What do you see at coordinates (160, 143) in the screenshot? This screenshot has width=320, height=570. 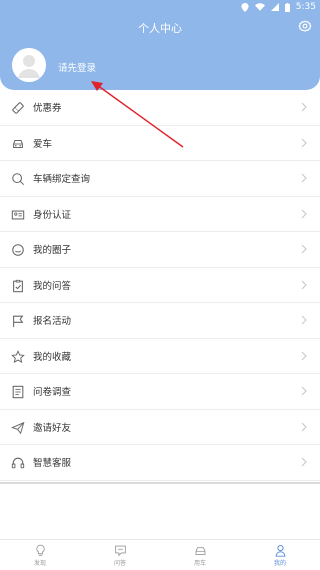 I see `menu-item-my-car: 爱车` at bounding box center [160, 143].